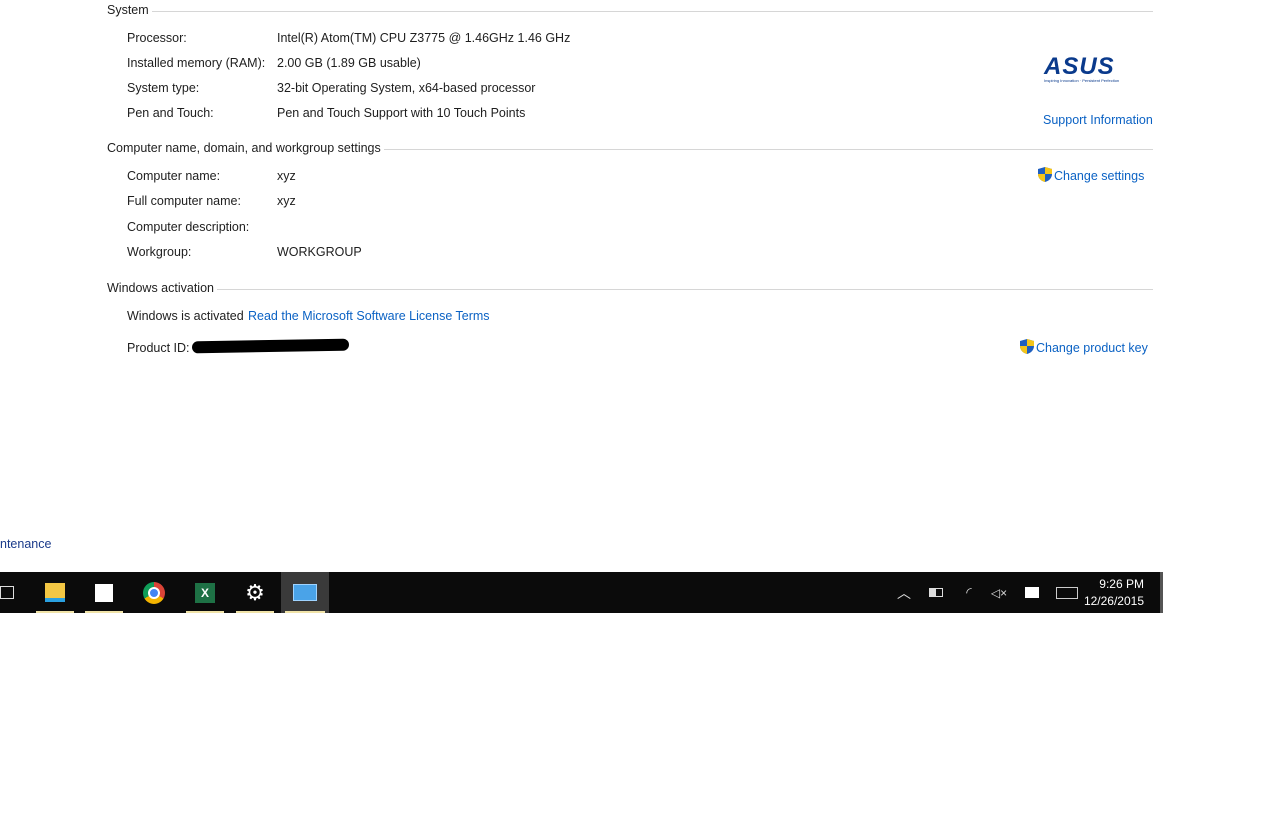  I want to click on change-product-key-link: Change product key, so click(1084, 347).